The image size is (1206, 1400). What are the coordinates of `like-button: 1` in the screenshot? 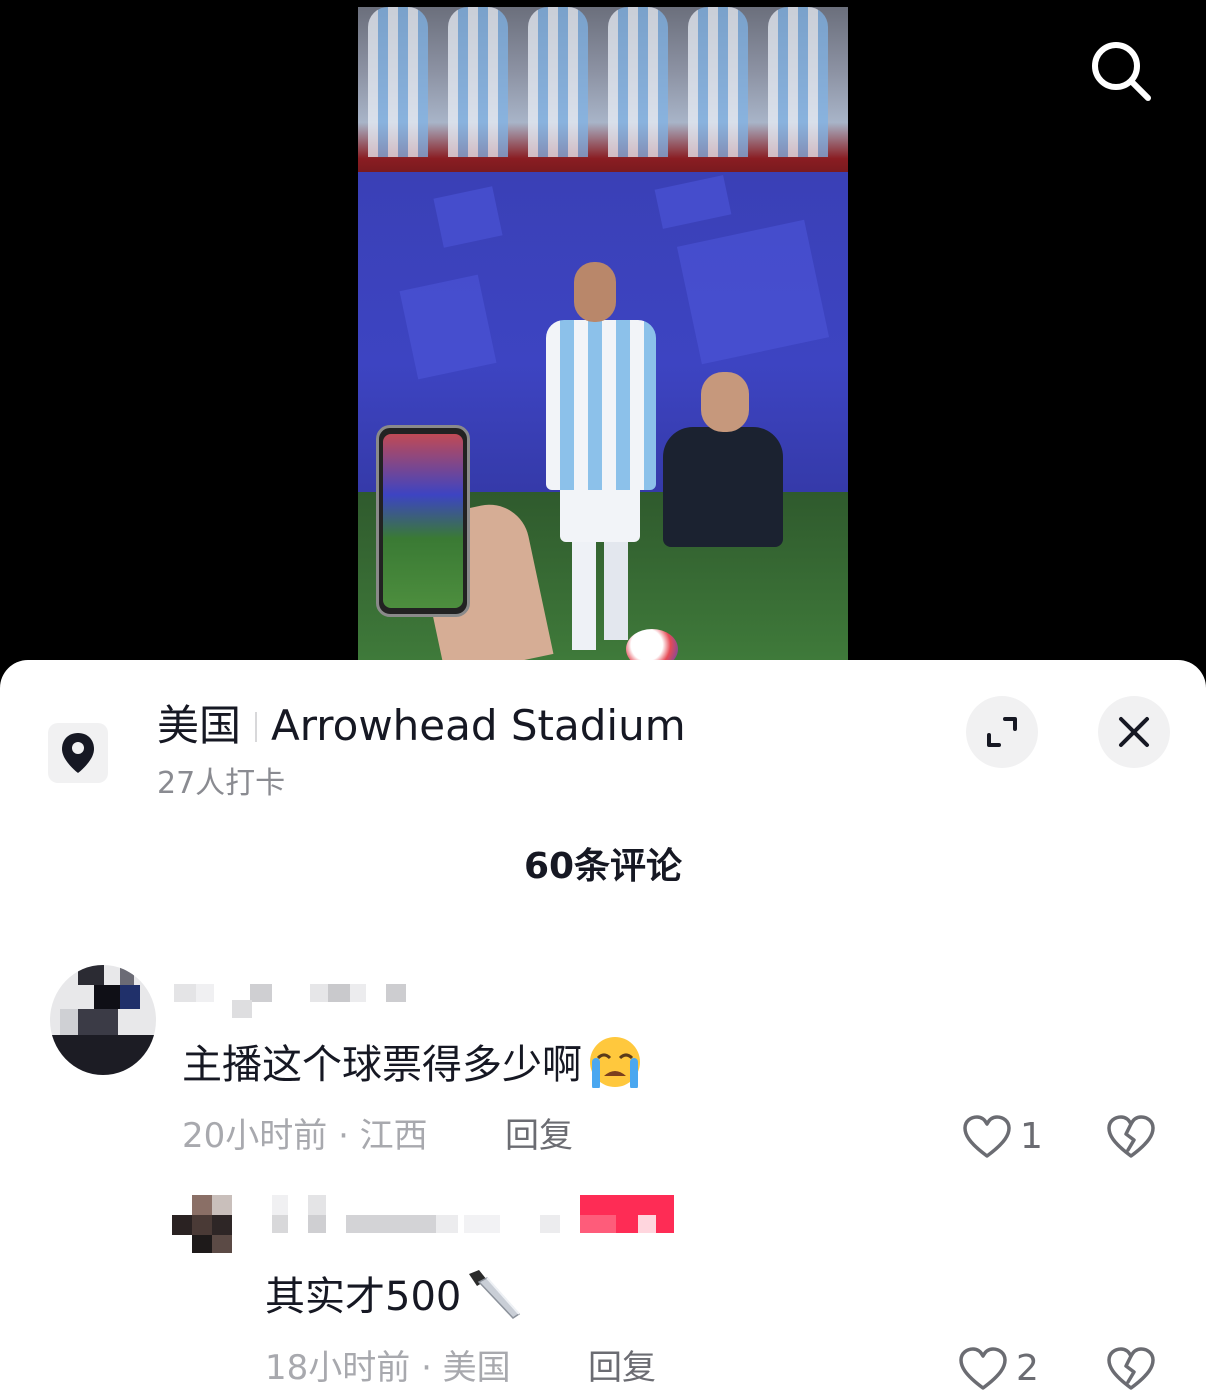 It's located at (1002, 1137).